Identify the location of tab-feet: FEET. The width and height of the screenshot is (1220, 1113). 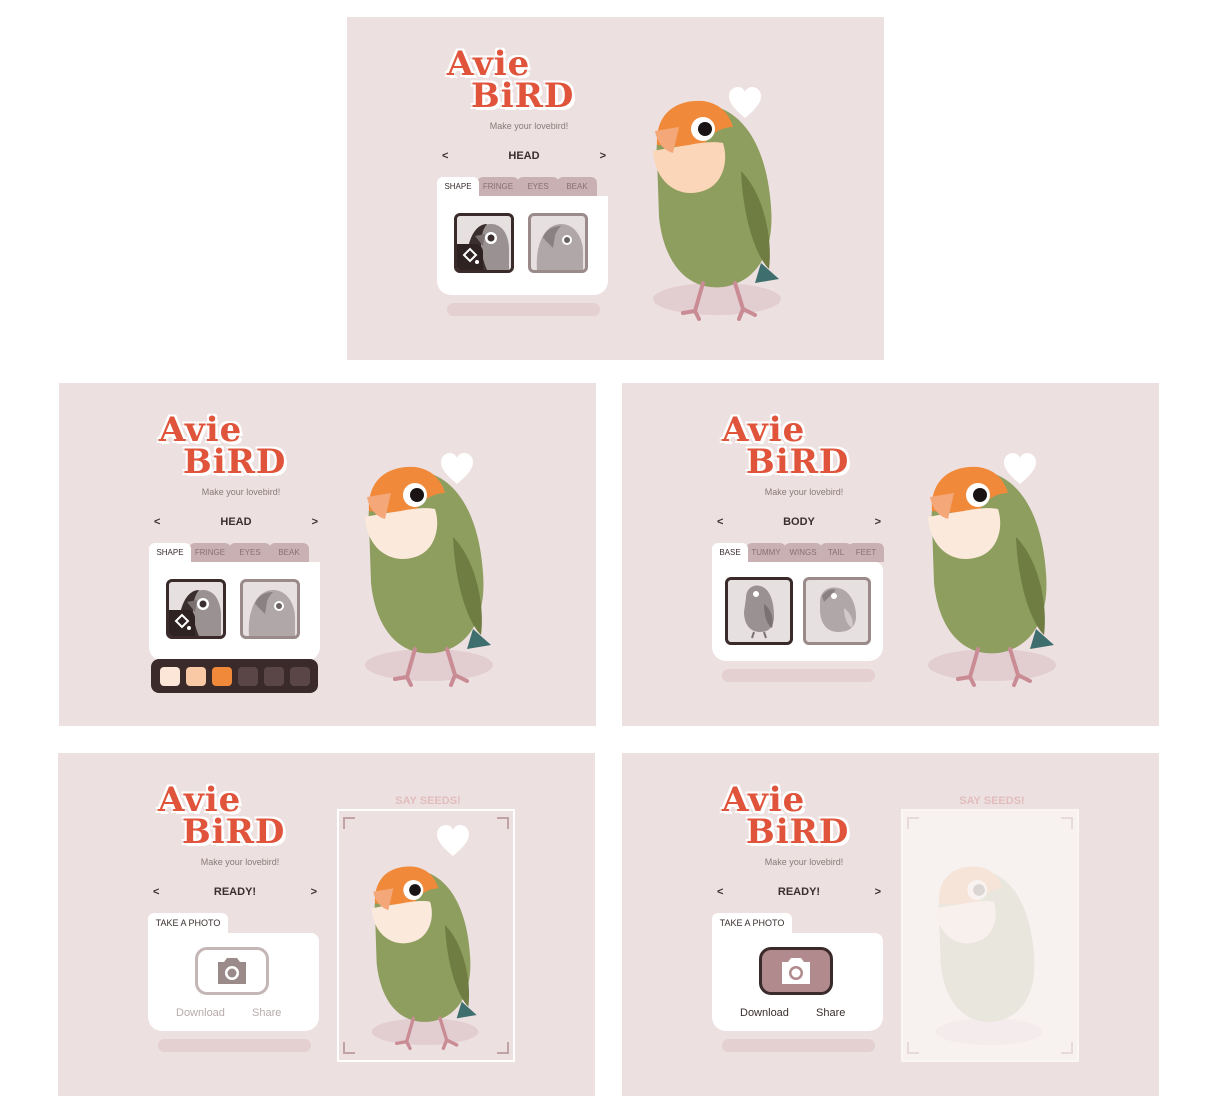
(866, 552).